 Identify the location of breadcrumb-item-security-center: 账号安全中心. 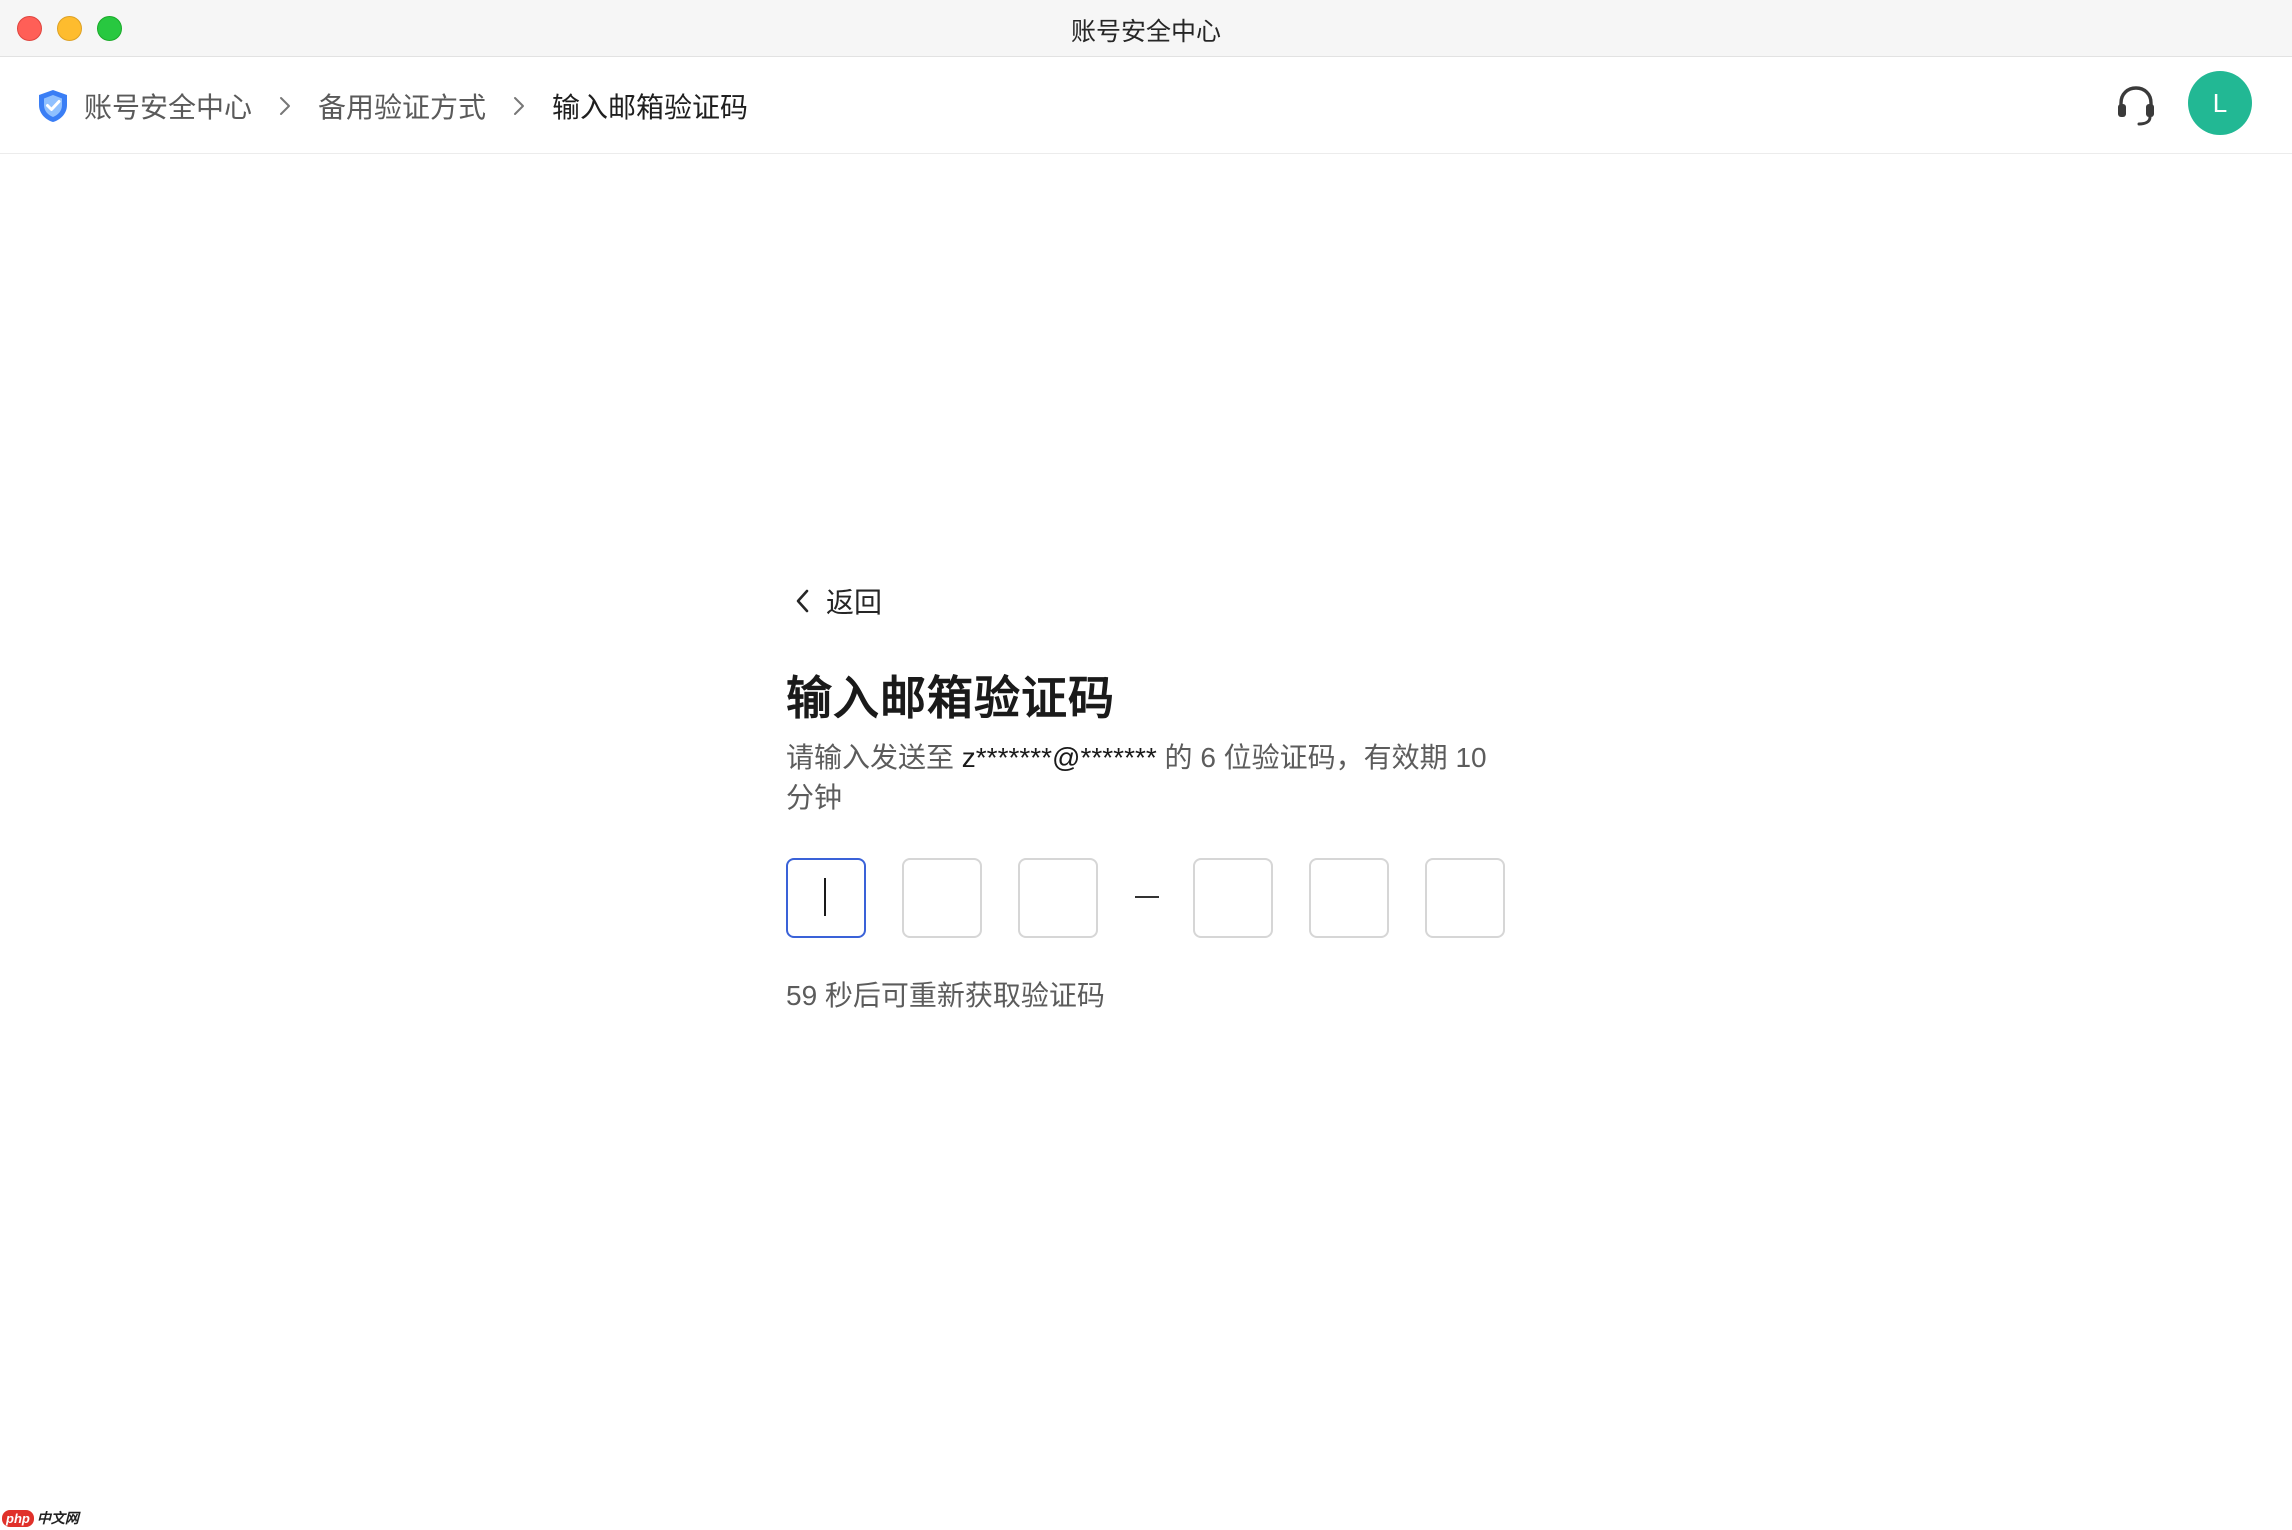
(168, 106).